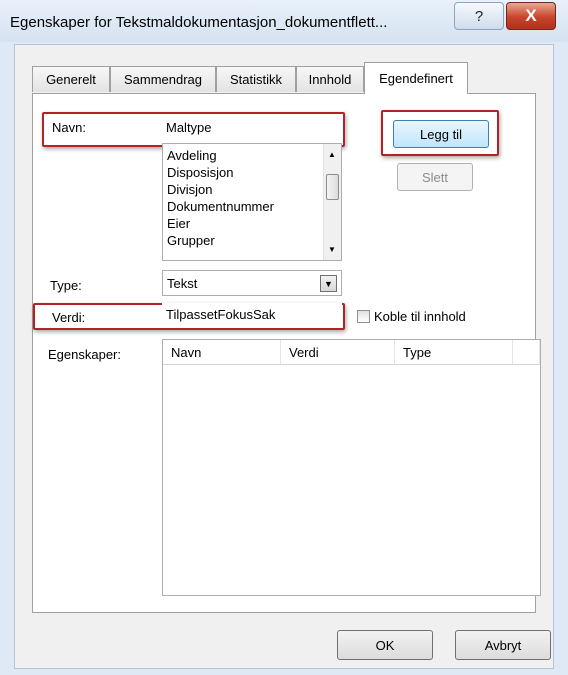  What do you see at coordinates (252, 127) in the screenshot?
I see `name-input: Maltype` at bounding box center [252, 127].